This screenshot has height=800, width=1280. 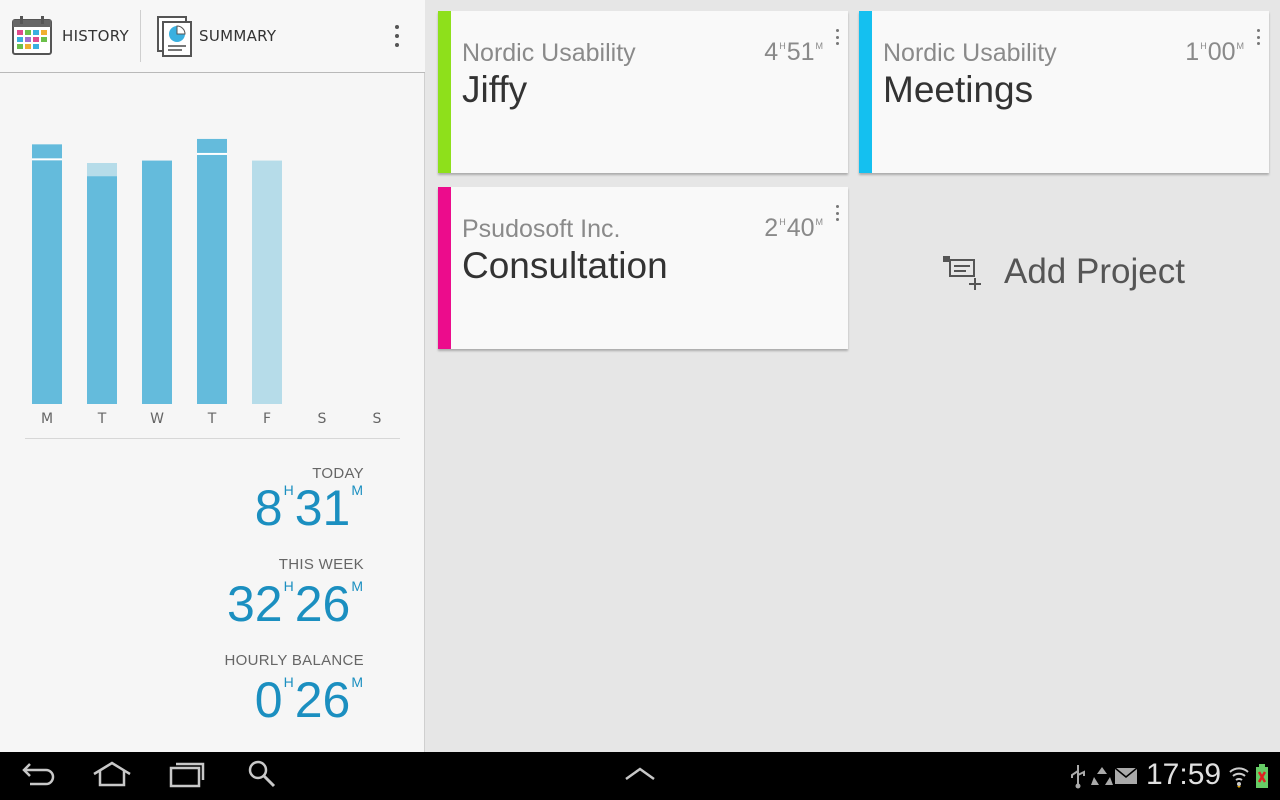 What do you see at coordinates (1064, 92) in the screenshot?
I see `project-card-meetings: Nordic Usability Meetings 1 H 00 M` at bounding box center [1064, 92].